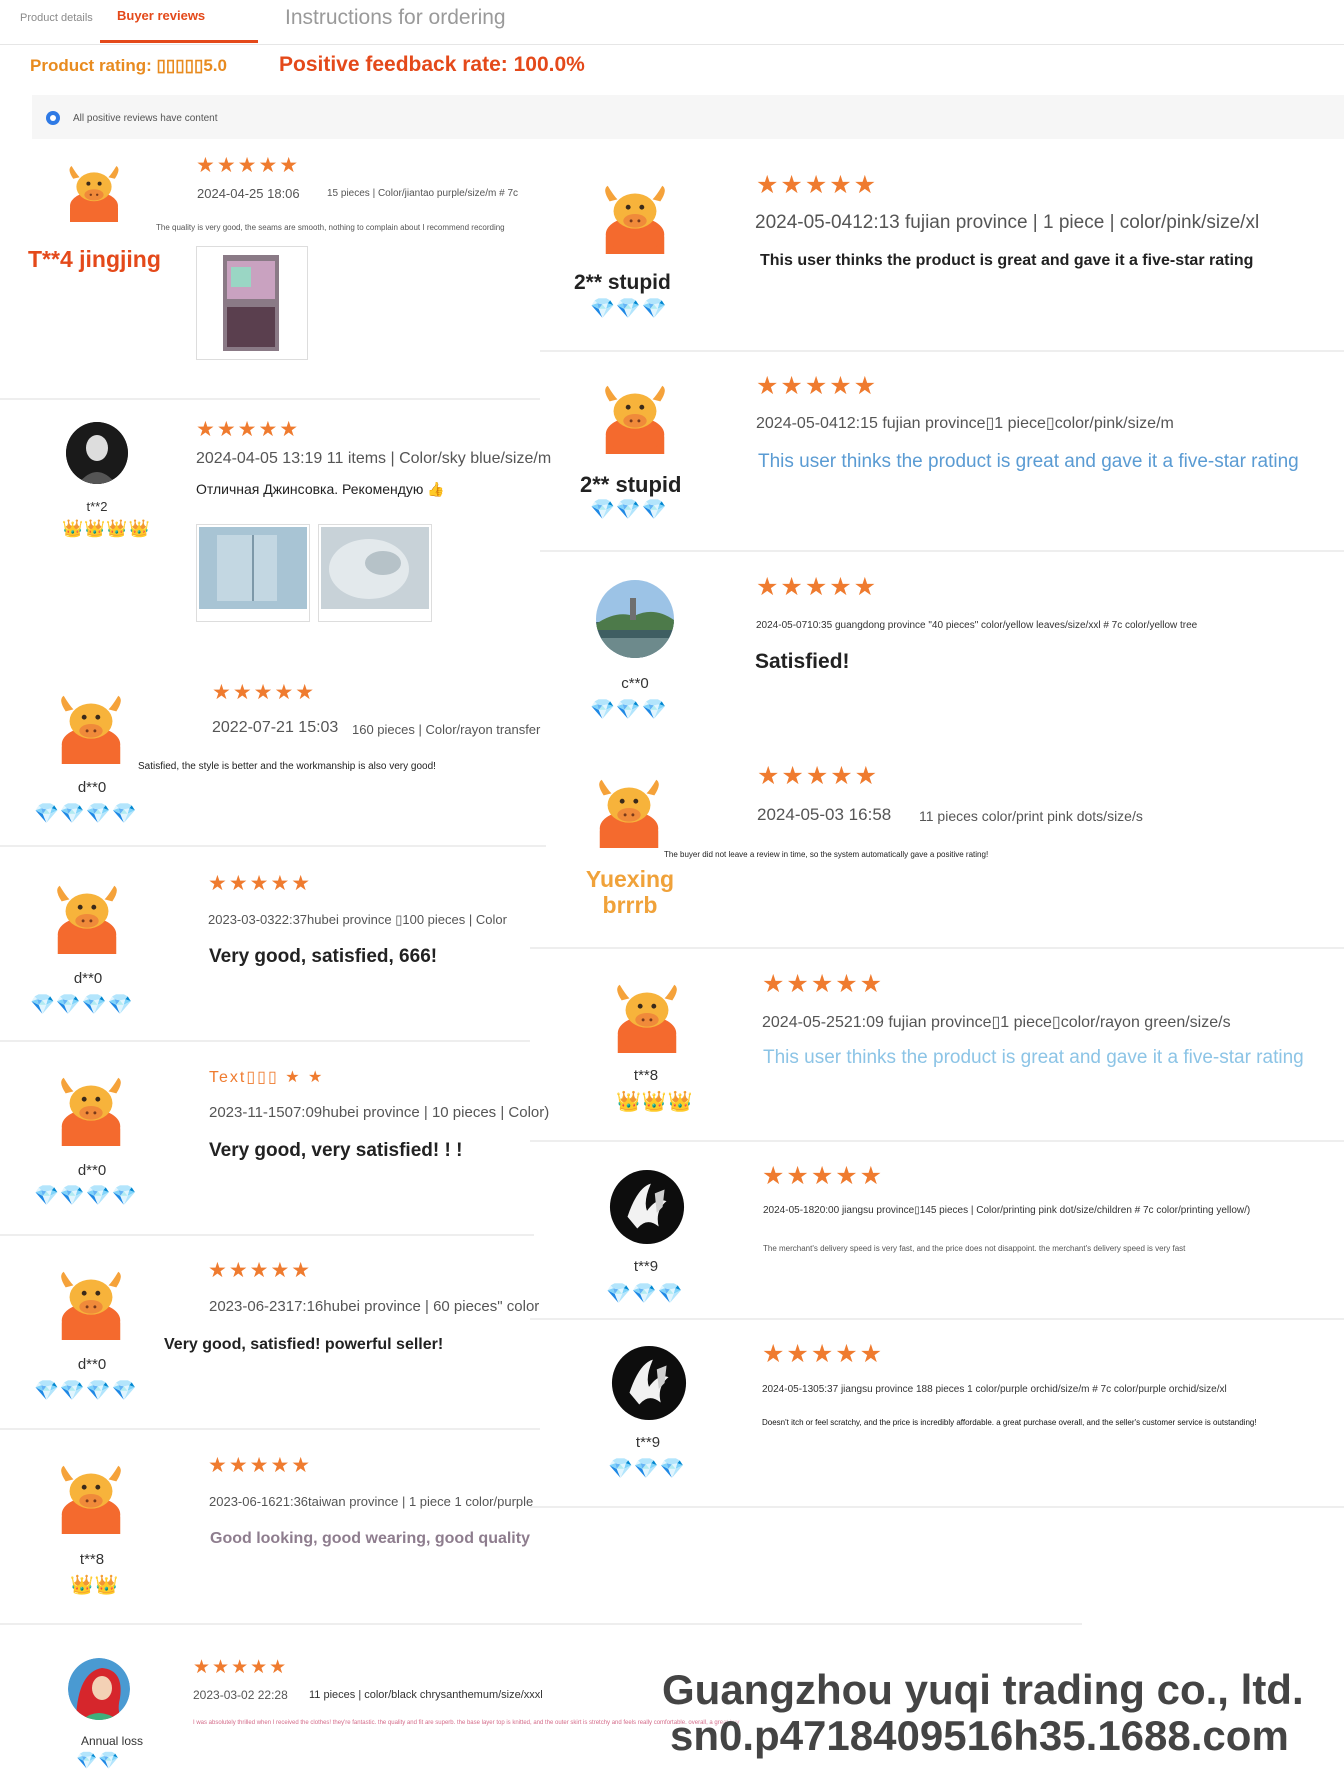  I want to click on reviewer-name: t**2, so click(97, 506).